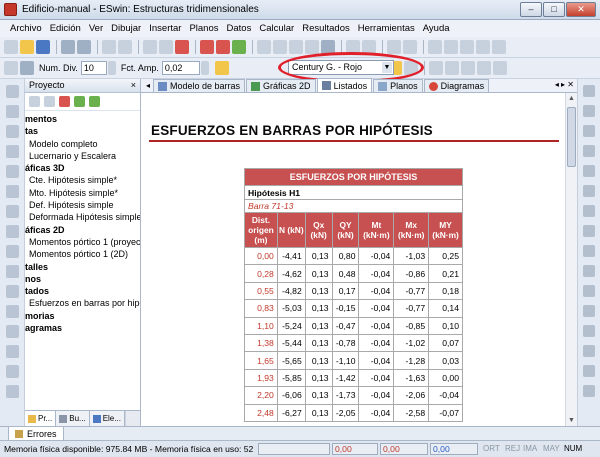  Describe the element at coordinates (12, 331) in the screenshot. I see `measure-icon` at that location.